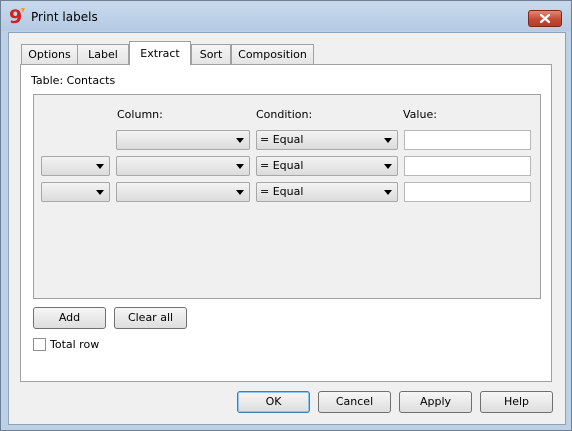  Describe the element at coordinates (183, 140) in the screenshot. I see `row1-column-dropdown` at that location.